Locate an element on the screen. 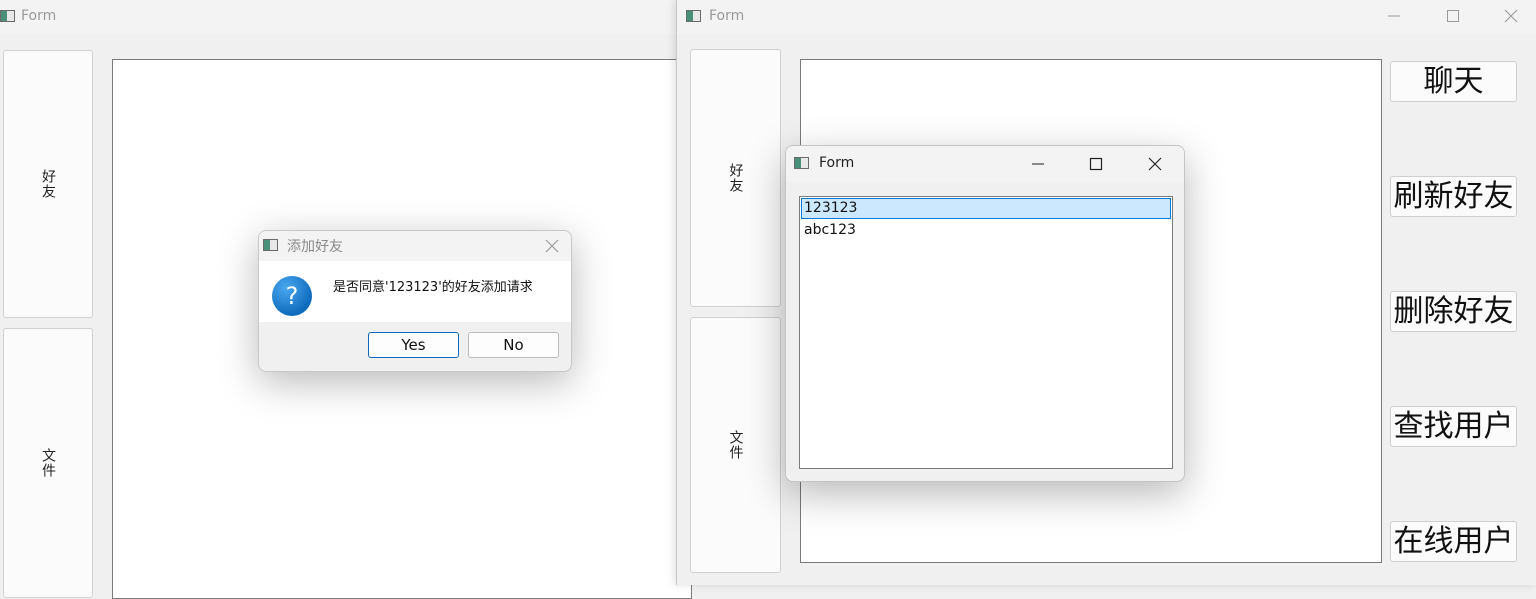 This screenshot has height=599, width=1536. right-friends-button: 好友 is located at coordinates (735, 178).